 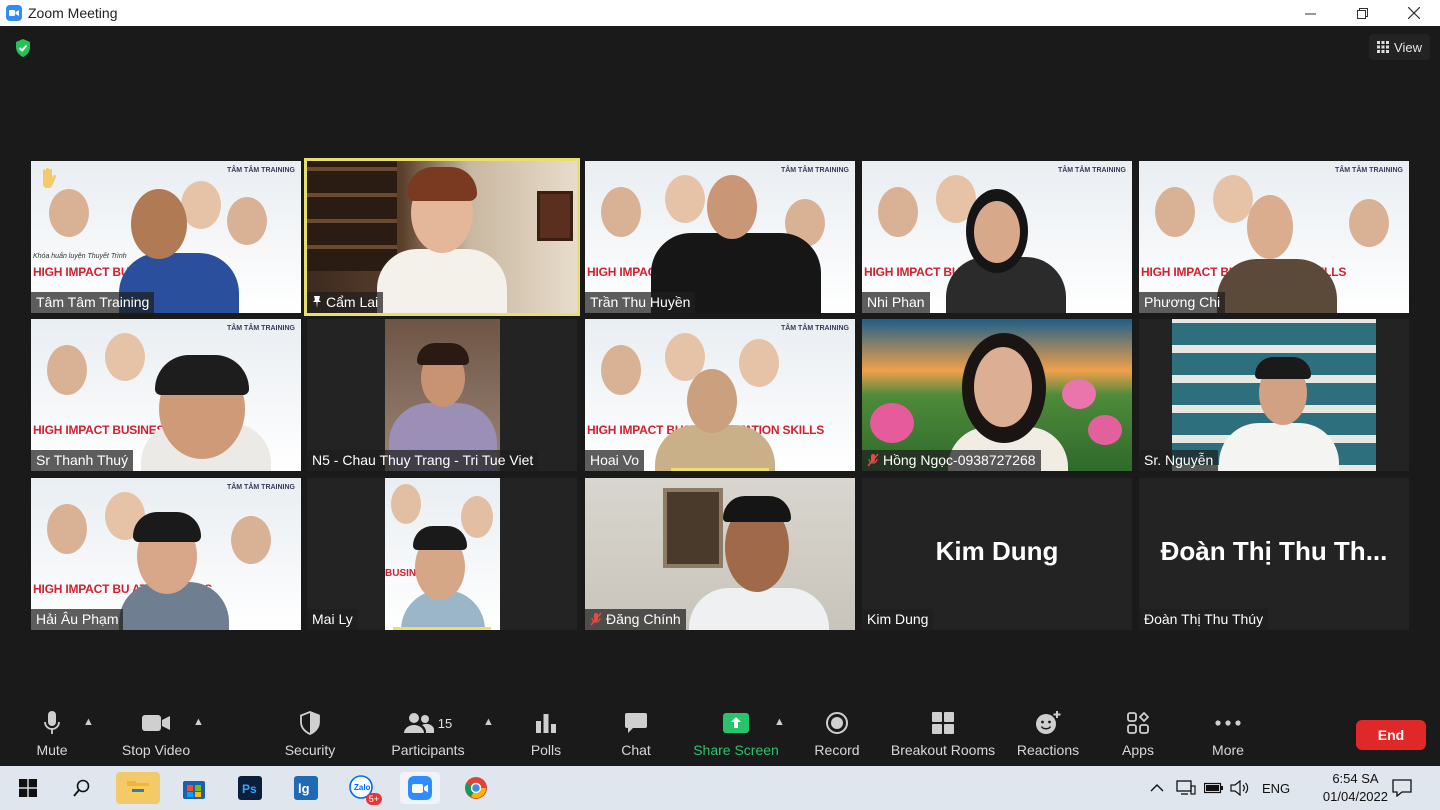 I want to click on network-icon, so click(x=1186, y=787).